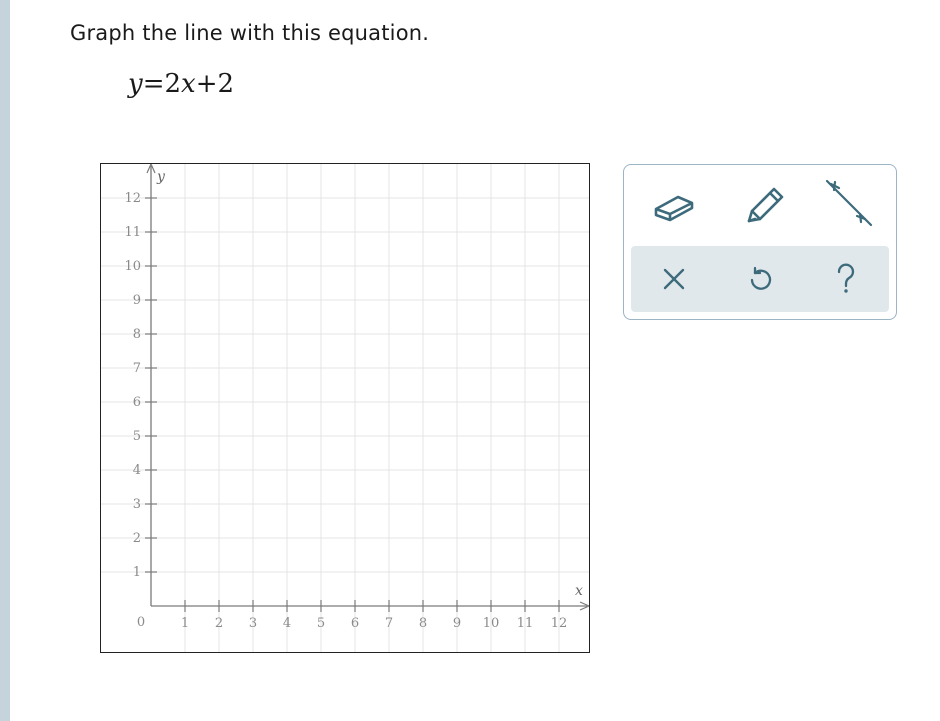 The width and height of the screenshot is (940, 721). Describe the element at coordinates (141, 622) in the screenshot. I see `origin-label: 0` at that location.